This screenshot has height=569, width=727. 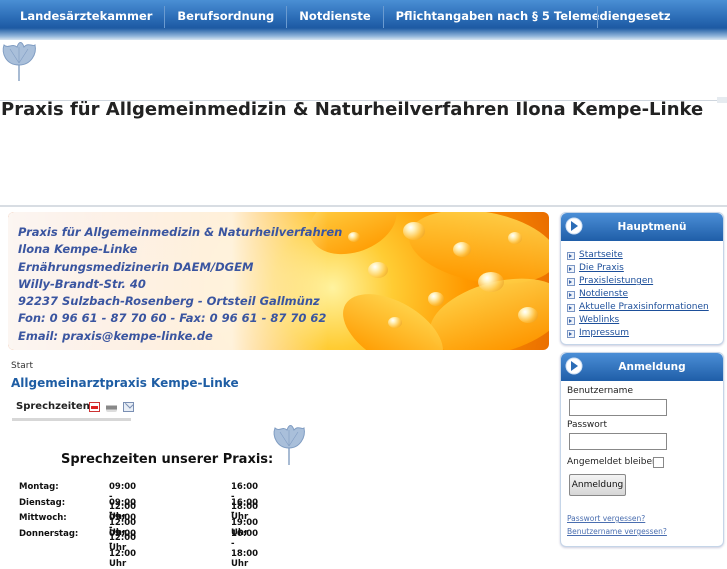 What do you see at coordinates (601, 255) in the screenshot?
I see `menu-link: Startseite` at bounding box center [601, 255].